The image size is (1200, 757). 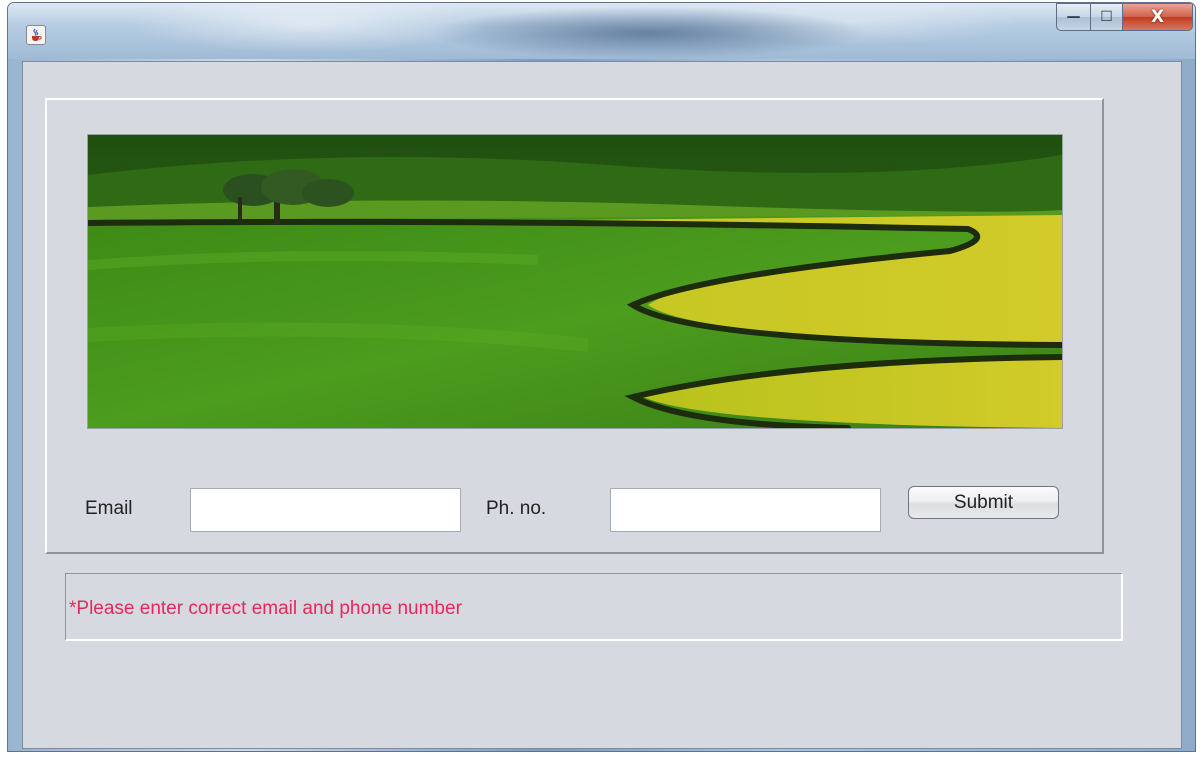 I want to click on minimize-button: —, so click(x=1073, y=17).